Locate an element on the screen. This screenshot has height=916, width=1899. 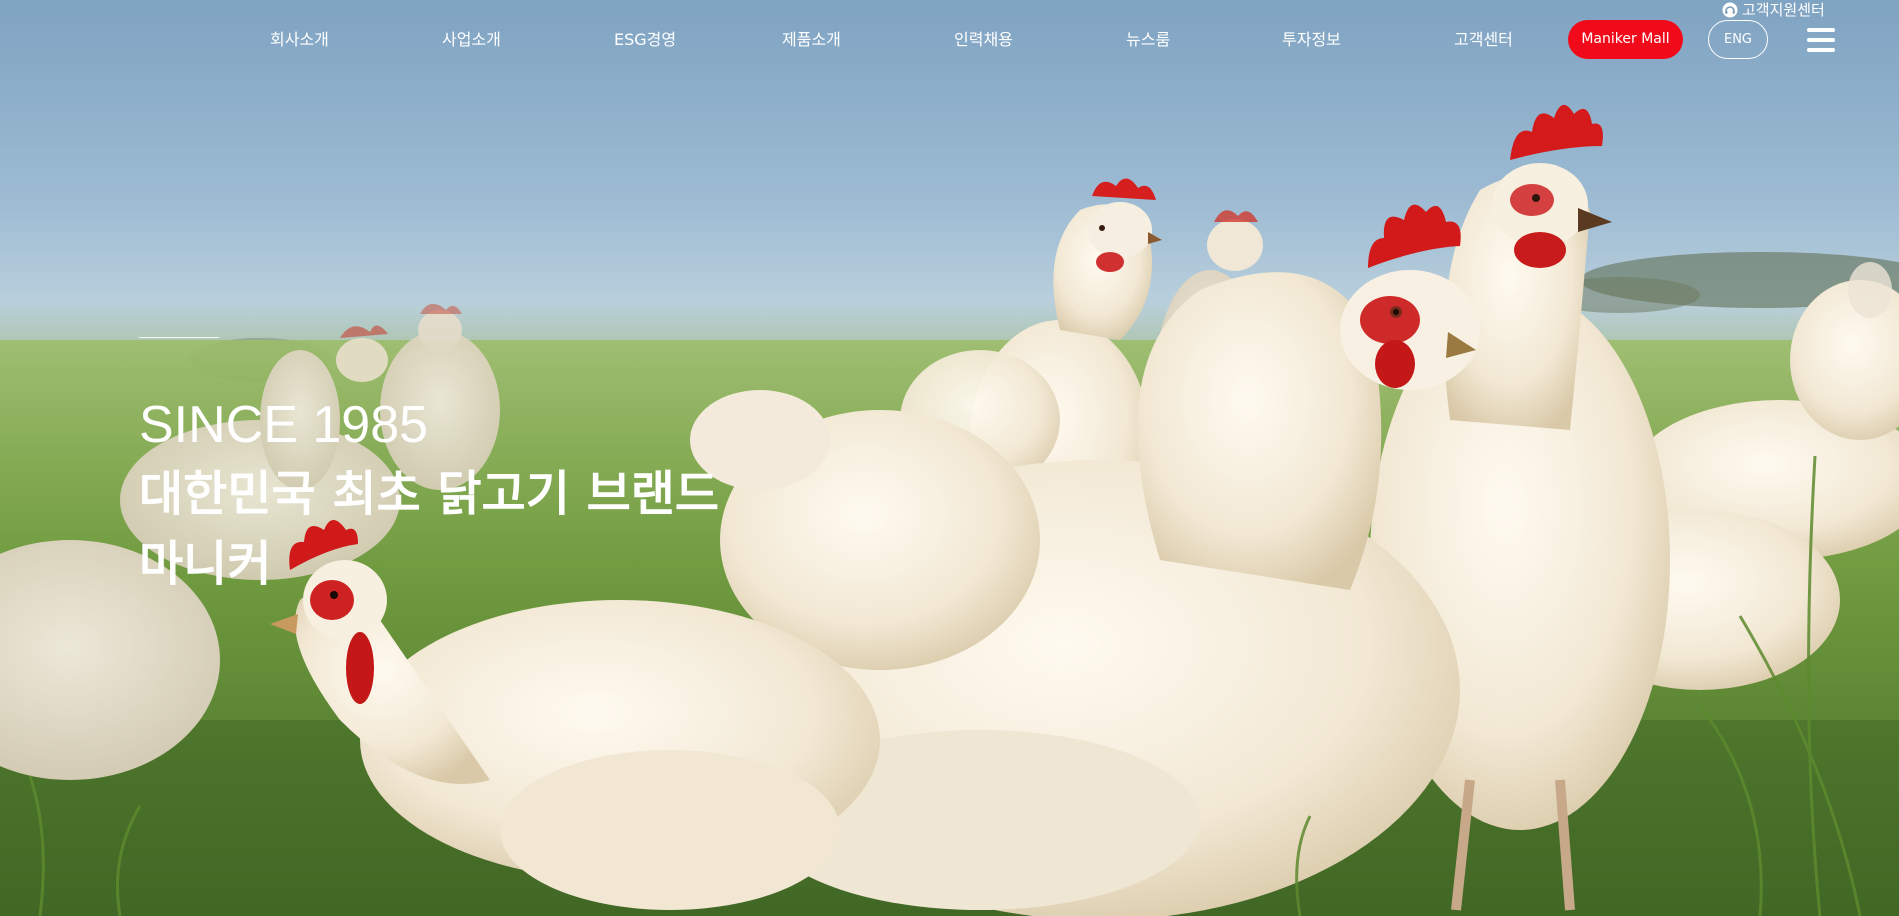
hero-title-line1: 대한민국 최초 닭고기 브랜드 is located at coordinates (429, 494).